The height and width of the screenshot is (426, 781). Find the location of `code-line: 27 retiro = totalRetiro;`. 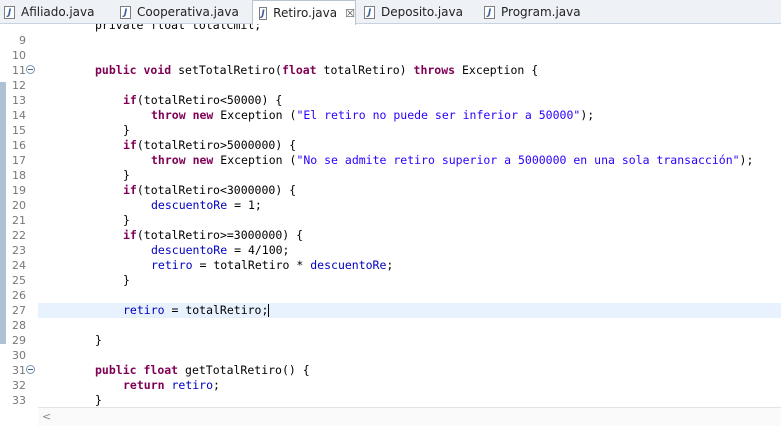

code-line: 27 retiro = totalRetiro; is located at coordinates (396, 310).